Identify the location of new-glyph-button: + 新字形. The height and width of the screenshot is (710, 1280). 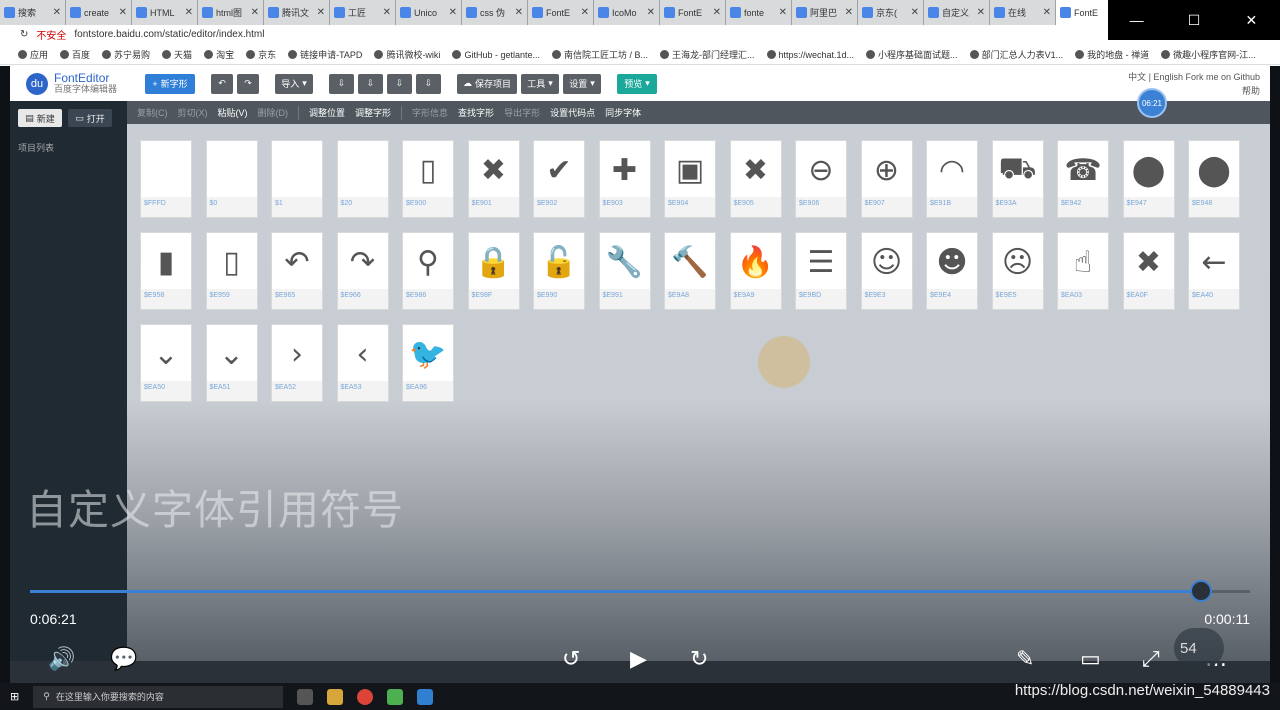
(170, 83).